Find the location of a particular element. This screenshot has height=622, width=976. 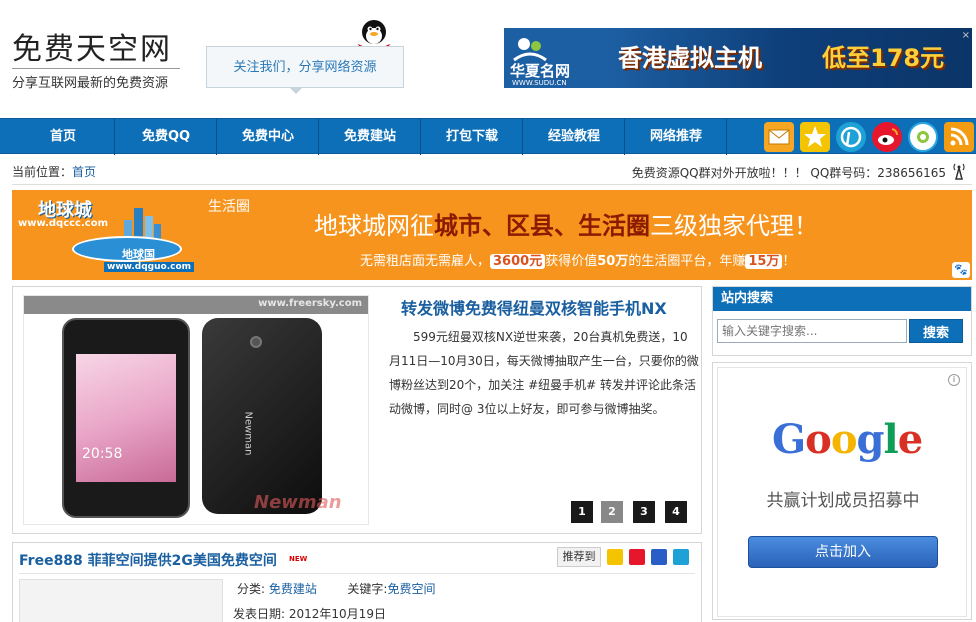

google-ad-subtitle: 共赢计划成员招募中 is located at coordinates (843, 501).